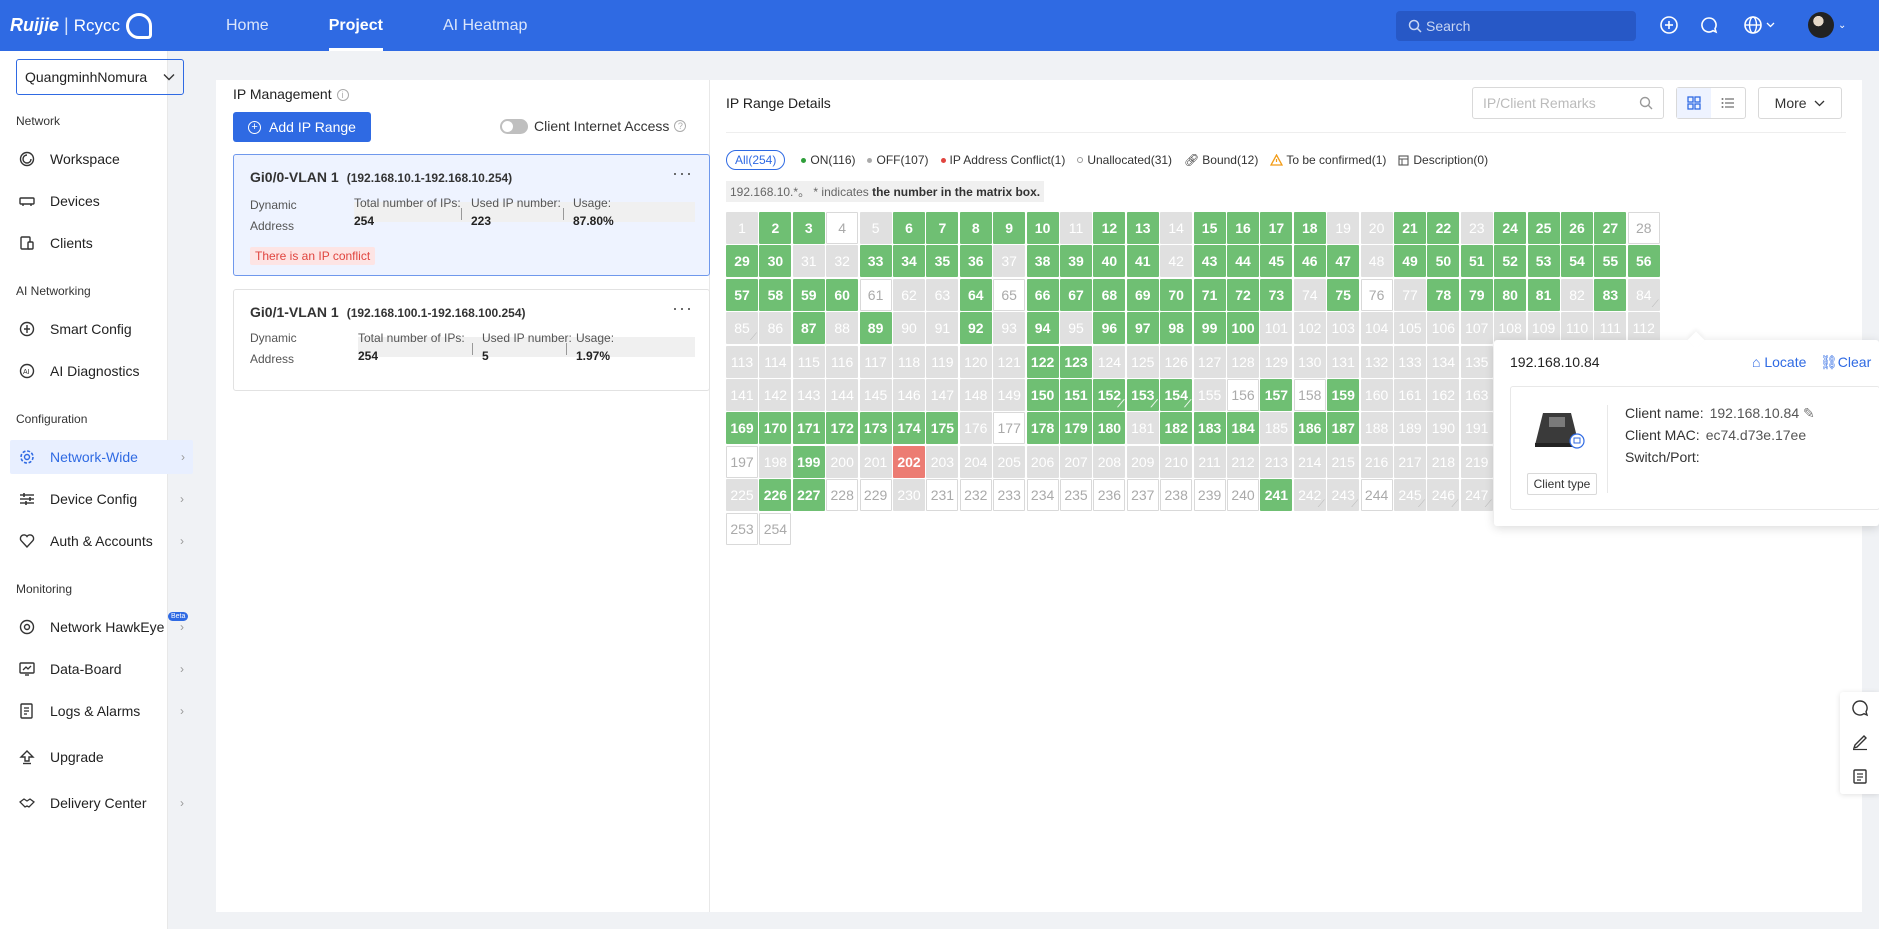  Describe the element at coordinates (1076, 395) in the screenshot. I see `ip-cell-151: 151` at that location.